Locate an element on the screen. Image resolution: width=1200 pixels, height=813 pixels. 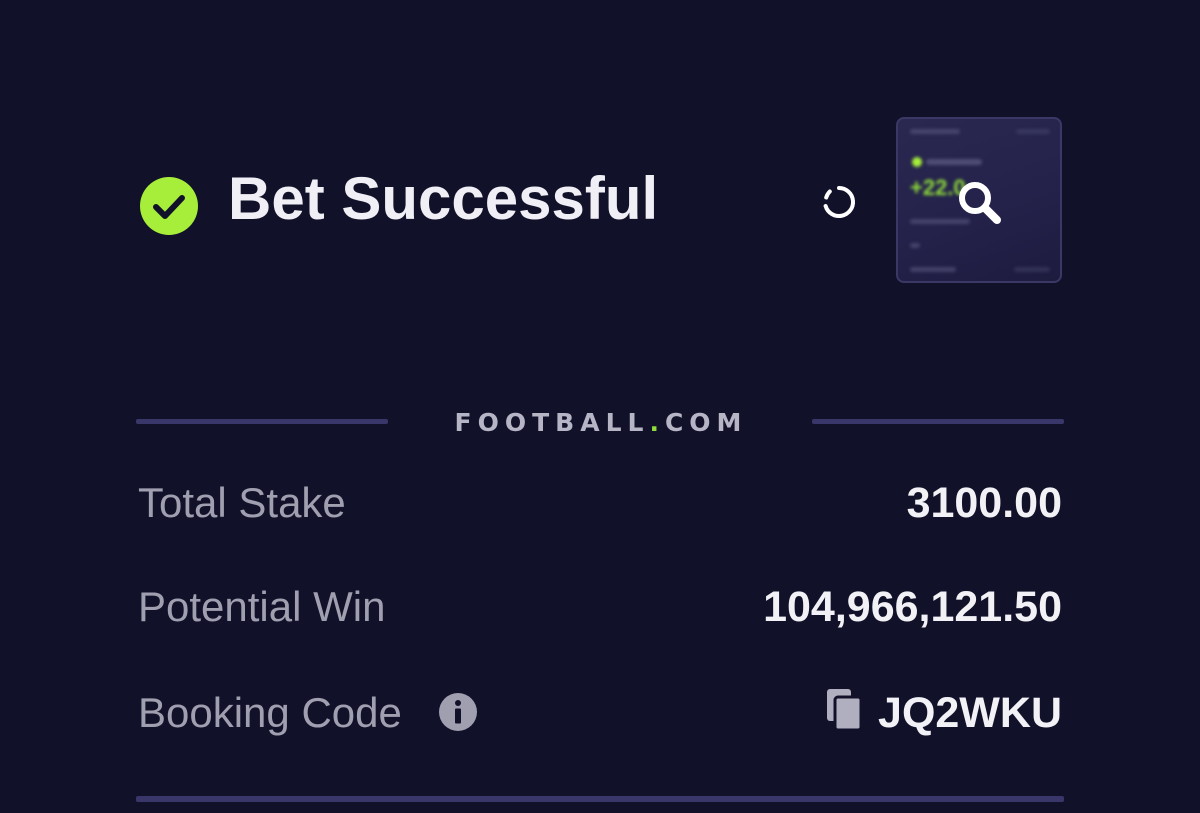
copy-icon is located at coordinates (845, 710).